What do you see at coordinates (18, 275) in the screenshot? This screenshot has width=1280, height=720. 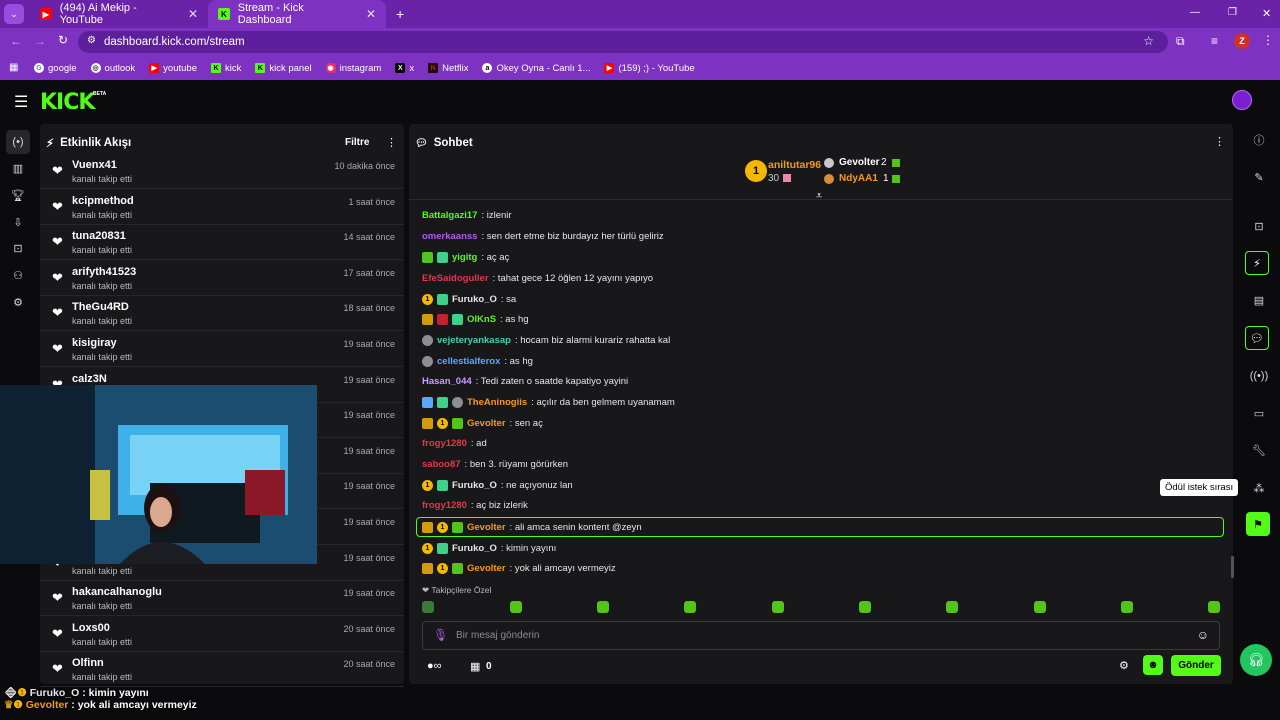 I see `community-nav-icon: ⚇` at bounding box center [18, 275].